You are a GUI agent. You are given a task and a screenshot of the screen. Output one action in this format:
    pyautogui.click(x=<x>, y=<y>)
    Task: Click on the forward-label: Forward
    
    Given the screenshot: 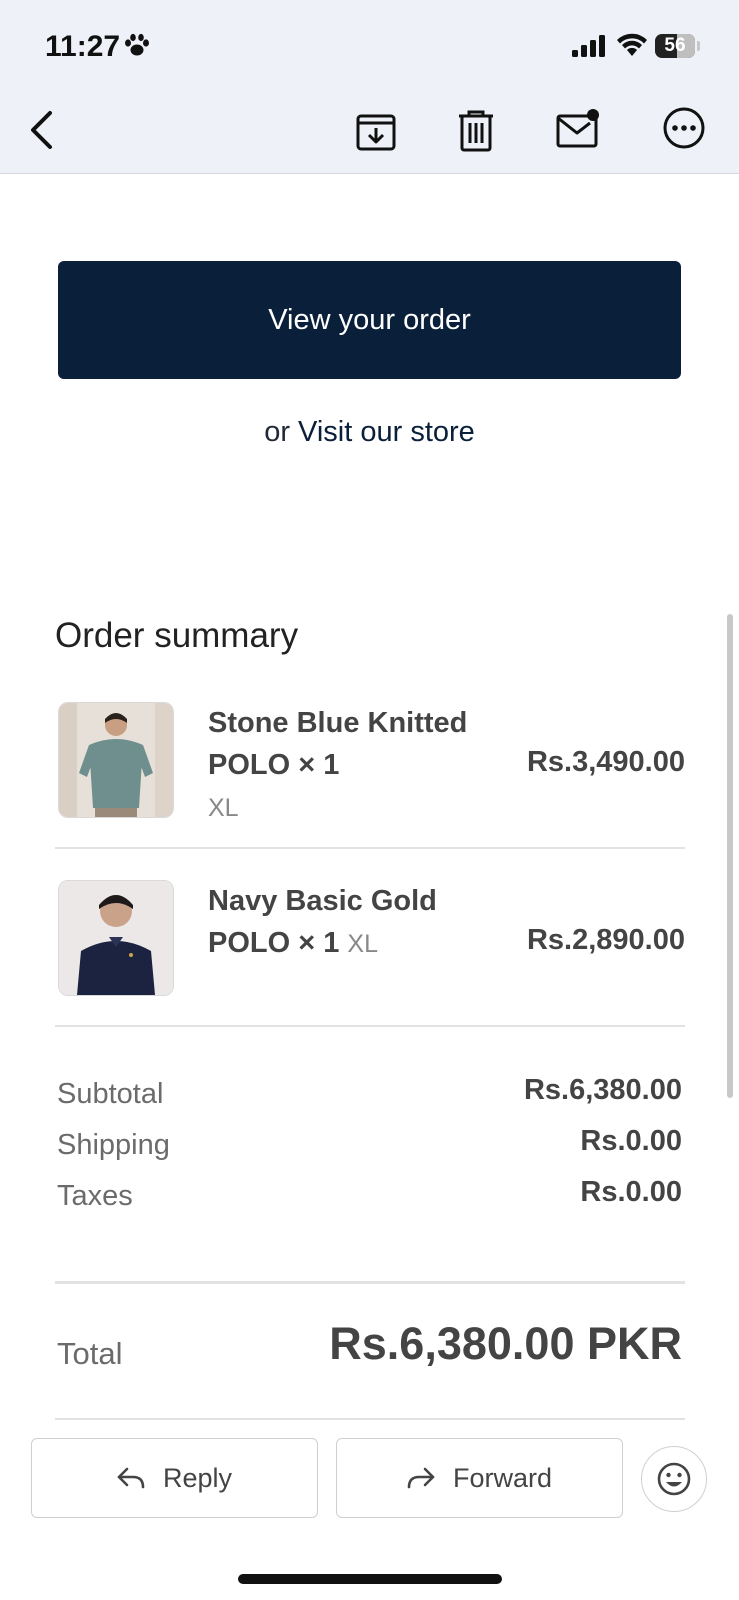 What is the action you would take?
    pyautogui.click(x=502, y=1477)
    